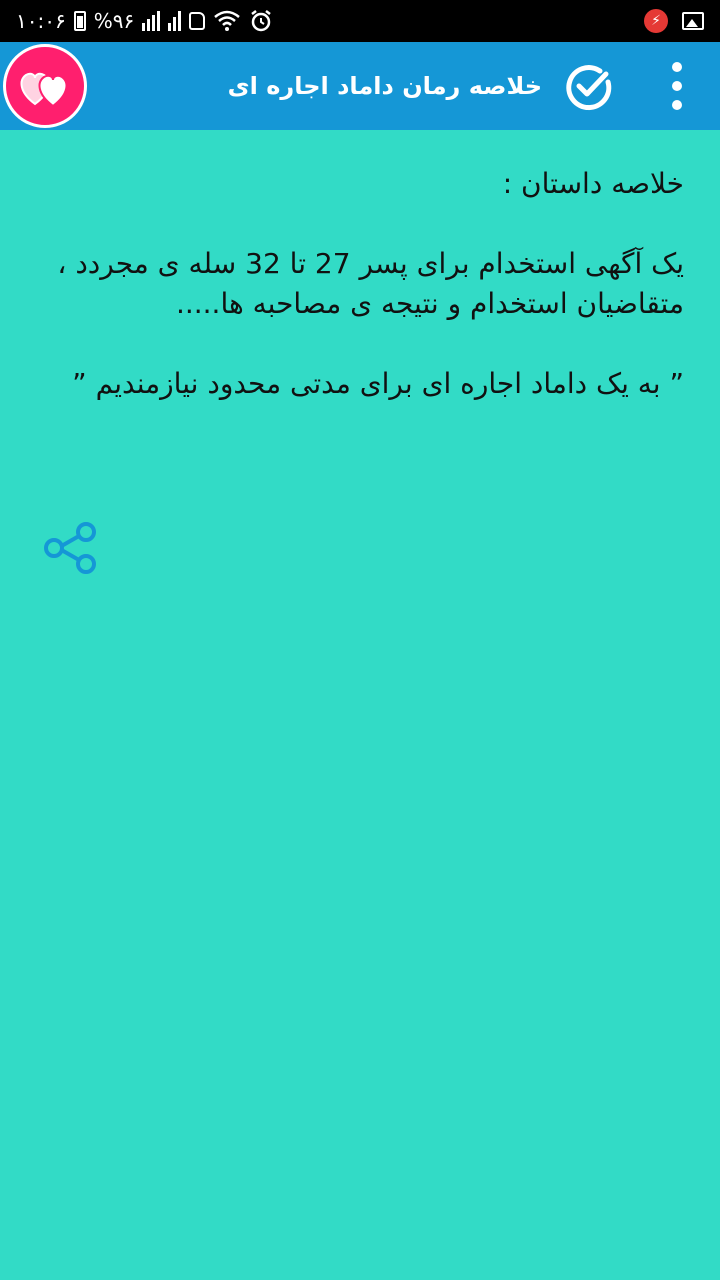 The image size is (720, 1280). I want to click on app-bar: خلاصه رمان داماد اجاره ای, so click(360, 86).